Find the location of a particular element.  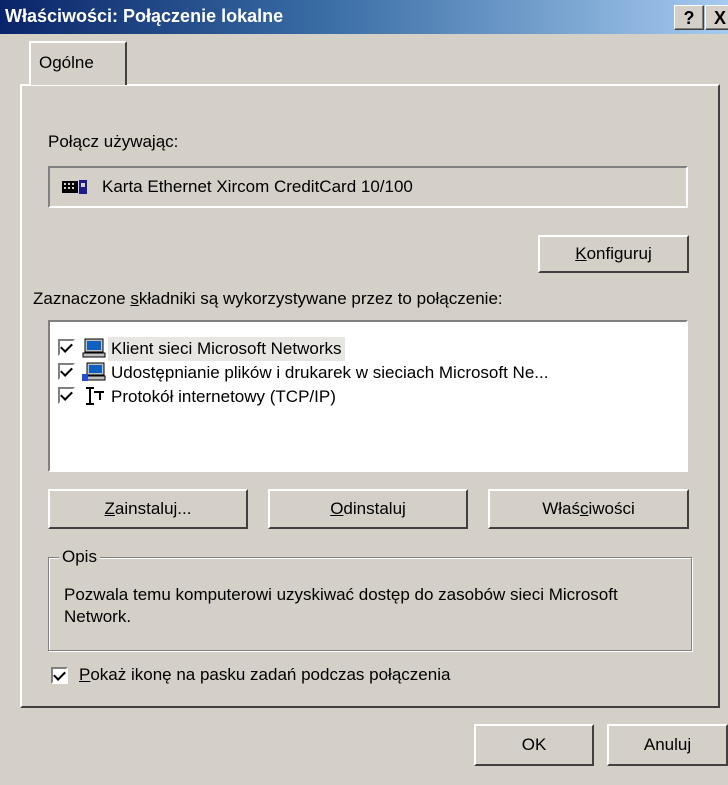

properties-button: Właściwości is located at coordinates (588, 509).